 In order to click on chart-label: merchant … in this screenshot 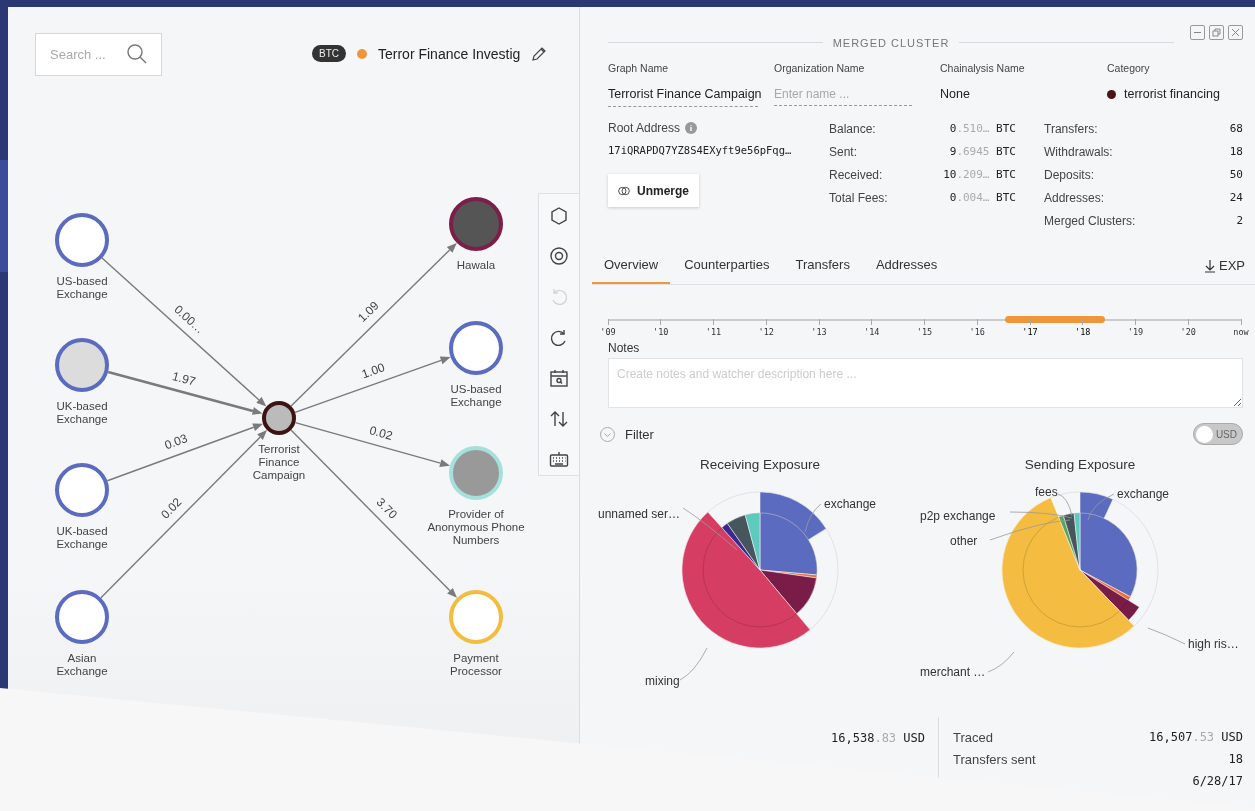, I will do `click(953, 672)`.